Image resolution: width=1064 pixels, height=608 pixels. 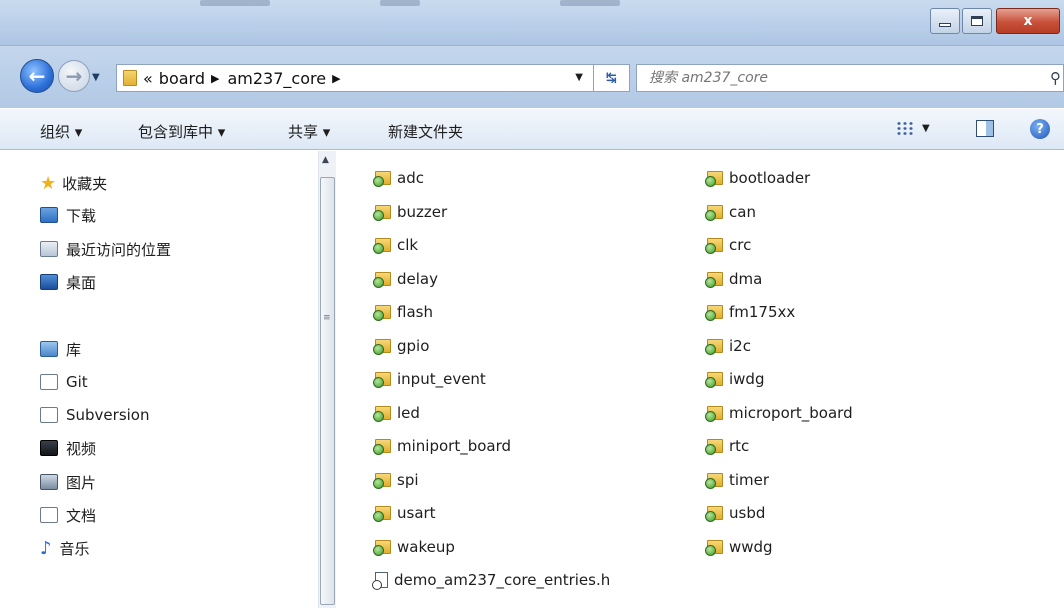 What do you see at coordinates (380, 581) in the screenshot?
I see `header-file-icon` at bounding box center [380, 581].